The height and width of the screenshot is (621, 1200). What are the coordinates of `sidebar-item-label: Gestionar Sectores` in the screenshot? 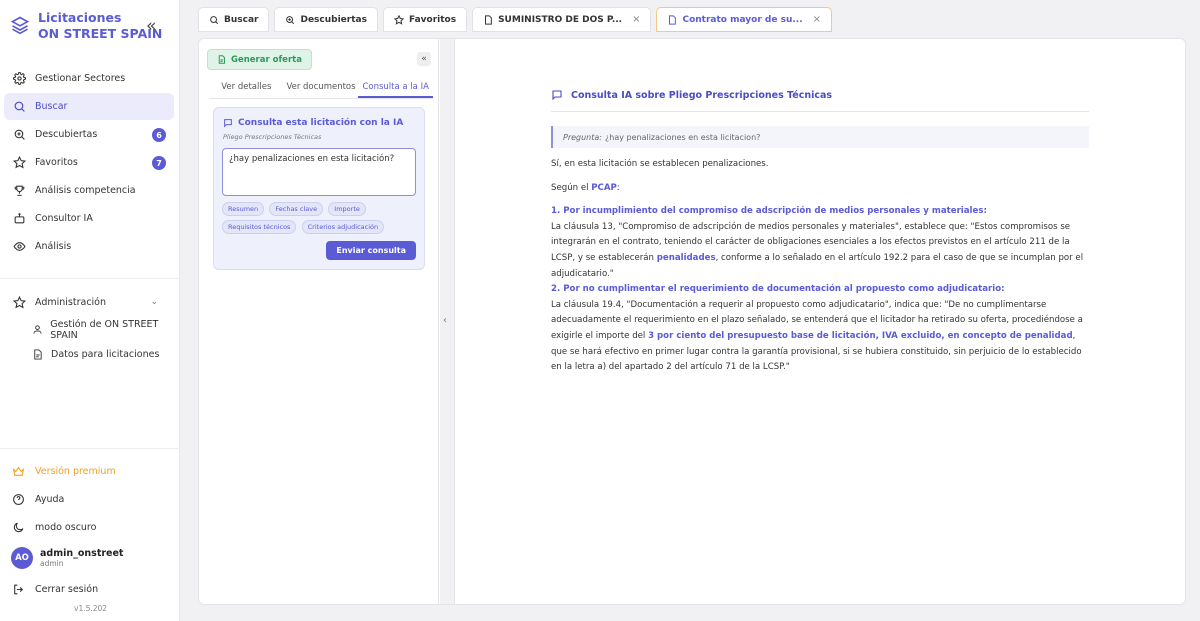 It's located at (80, 78).